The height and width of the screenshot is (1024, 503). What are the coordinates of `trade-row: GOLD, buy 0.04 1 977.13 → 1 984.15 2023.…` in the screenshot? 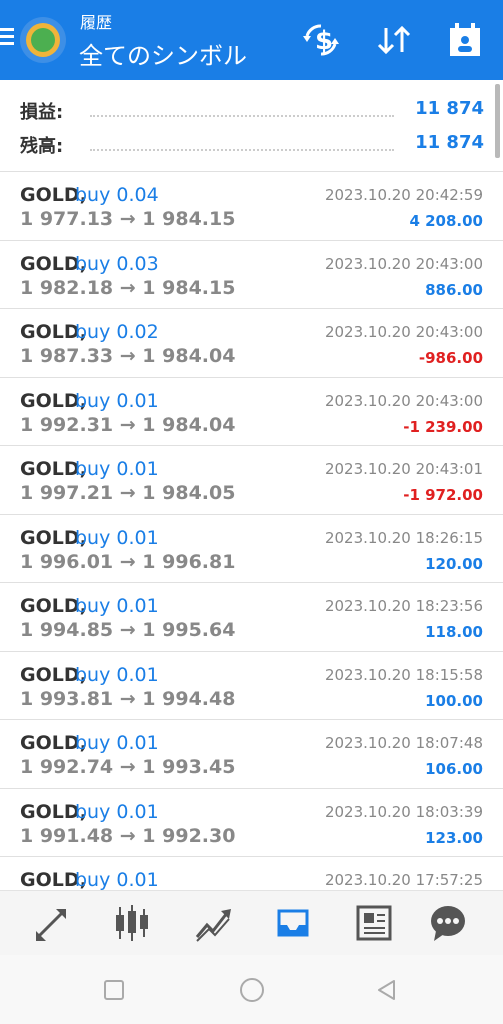 It's located at (251, 206).